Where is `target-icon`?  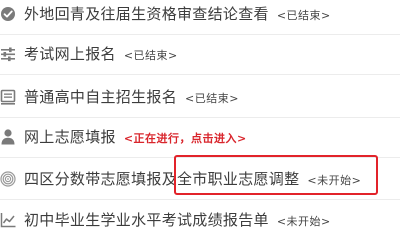
target-icon is located at coordinates (9, 179).